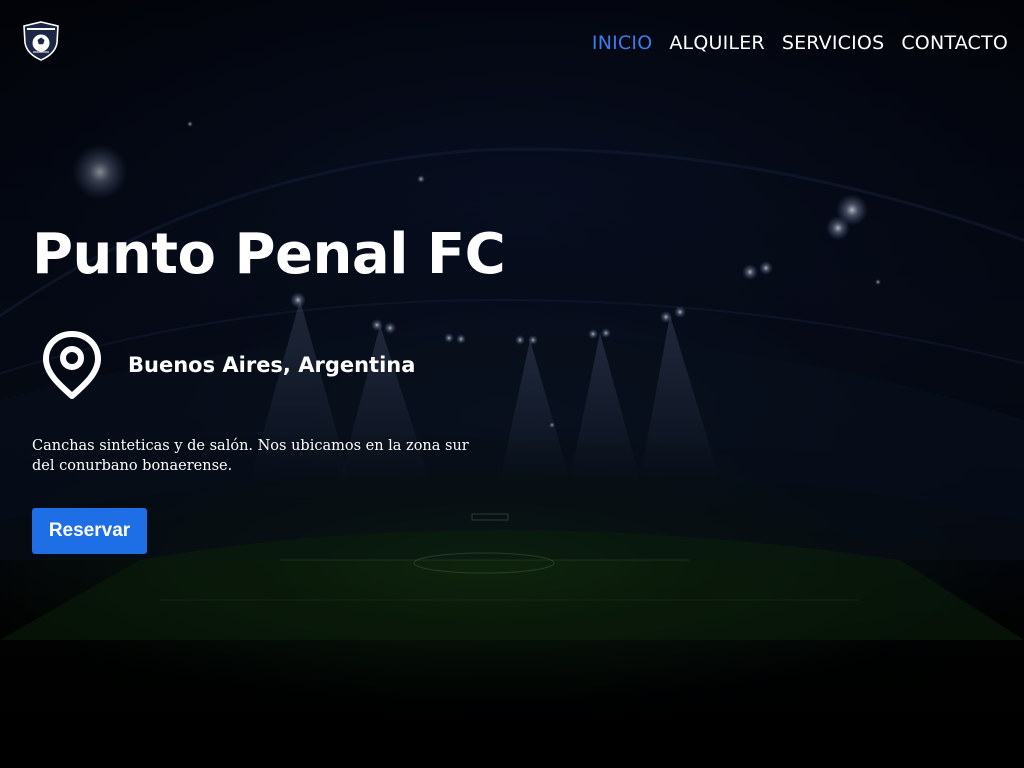 The image size is (1024, 768). What do you see at coordinates (954, 43) in the screenshot?
I see `nav-item-contacto: CONTACTO` at bounding box center [954, 43].